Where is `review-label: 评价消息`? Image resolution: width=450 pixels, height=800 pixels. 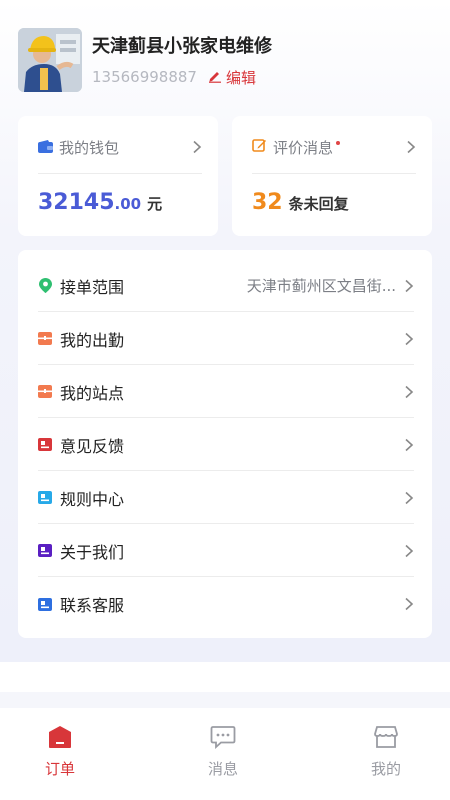
review-label: 评价消息 is located at coordinates (303, 147).